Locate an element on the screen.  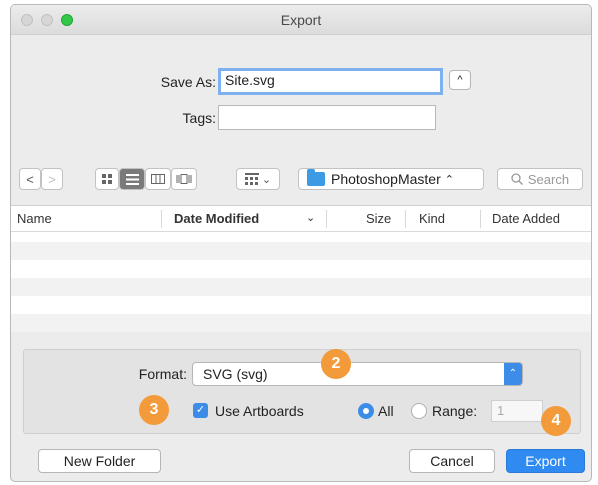
format-label: Format: is located at coordinates (162, 374).